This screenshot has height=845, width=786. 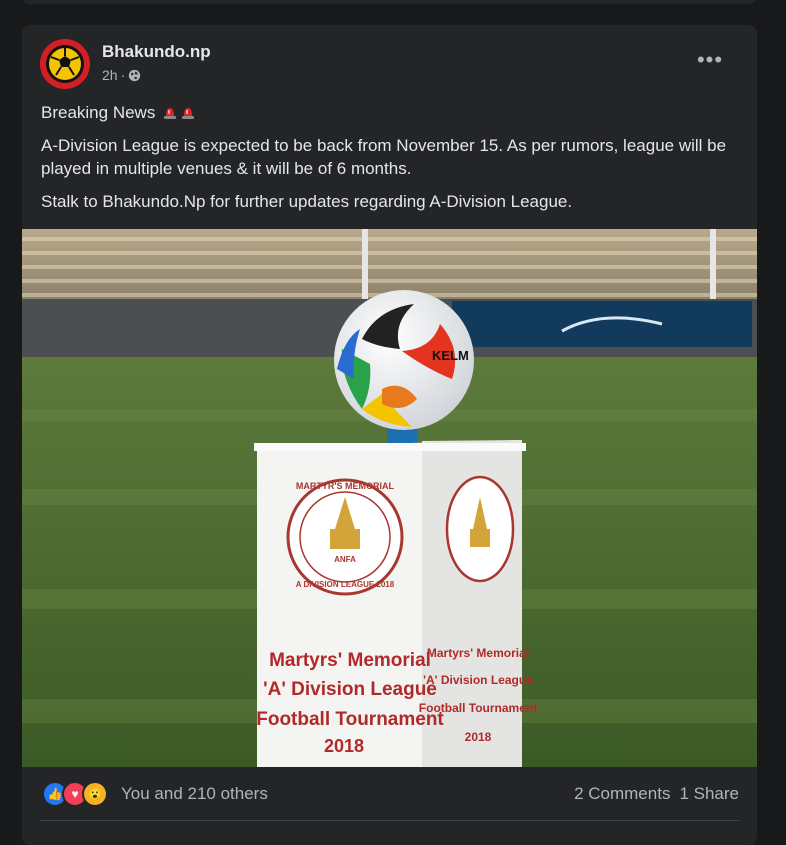 I want to click on side-caption-line-1: Martyrs' Memorial, so click(x=478, y=653).